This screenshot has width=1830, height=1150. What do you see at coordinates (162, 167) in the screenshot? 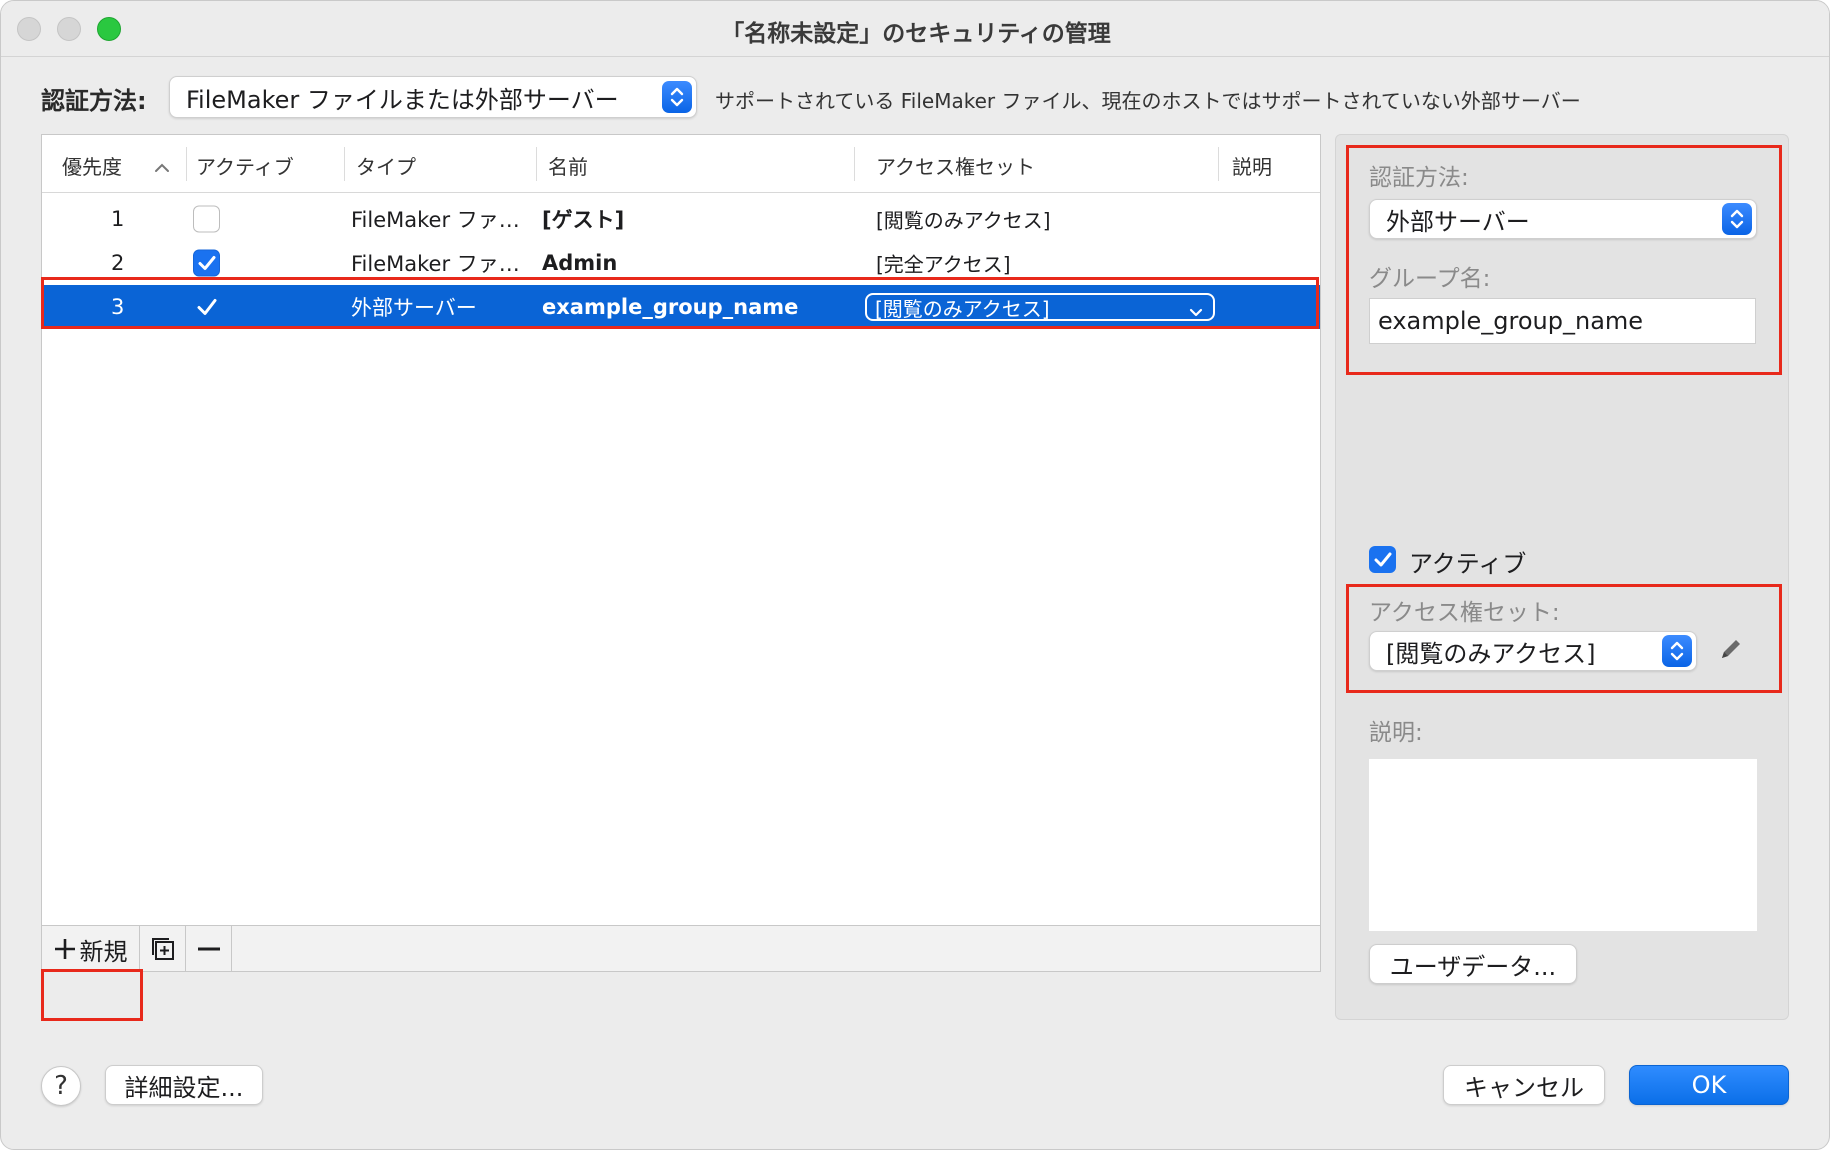
I see `sort-ascending-icon` at bounding box center [162, 167].